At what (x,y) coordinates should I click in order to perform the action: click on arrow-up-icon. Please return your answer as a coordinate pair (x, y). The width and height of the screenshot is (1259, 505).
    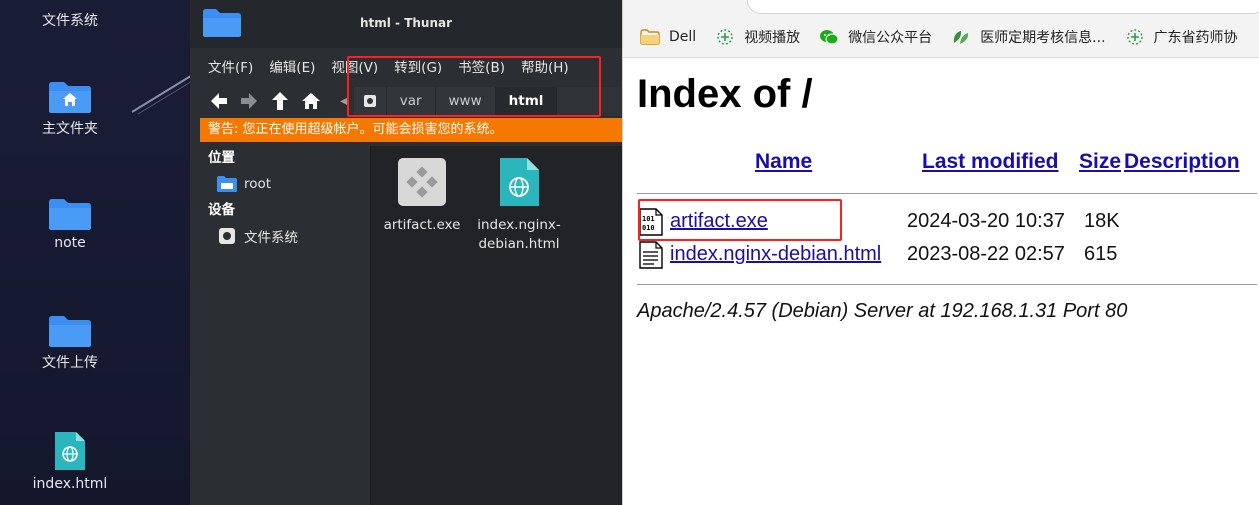
    Looking at the image, I should click on (280, 101).